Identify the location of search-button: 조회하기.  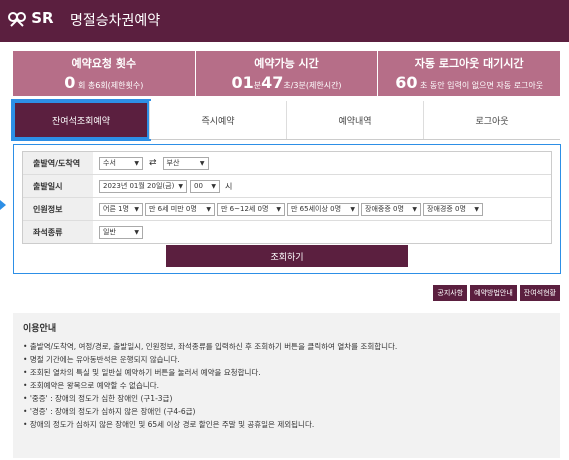
(287, 256).